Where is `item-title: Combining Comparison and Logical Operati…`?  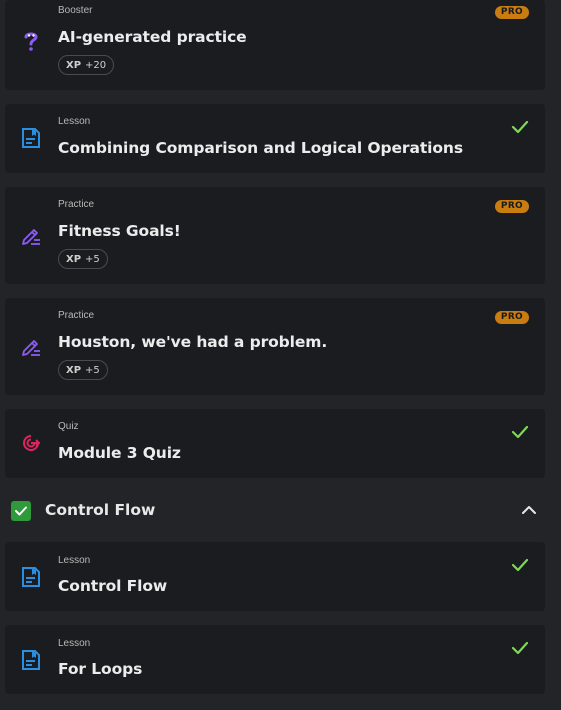 item-title: Combining Comparison and Logical Operati… is located at coordinates (260, 148).